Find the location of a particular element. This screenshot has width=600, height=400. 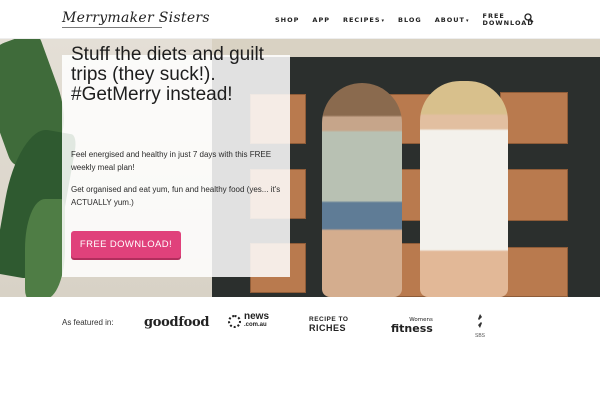

logo-underline is located at coordinates (112, 27).